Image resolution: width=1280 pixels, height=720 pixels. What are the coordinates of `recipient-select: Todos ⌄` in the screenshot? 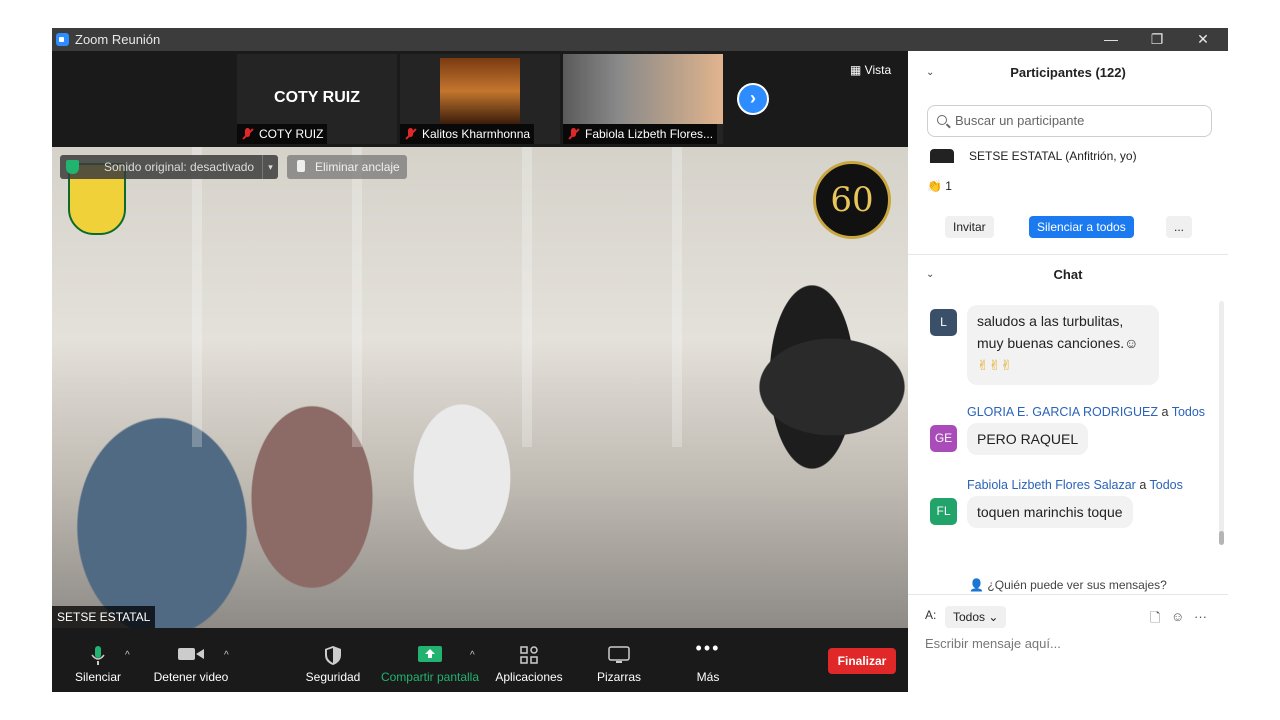 It's located at (976, 617).